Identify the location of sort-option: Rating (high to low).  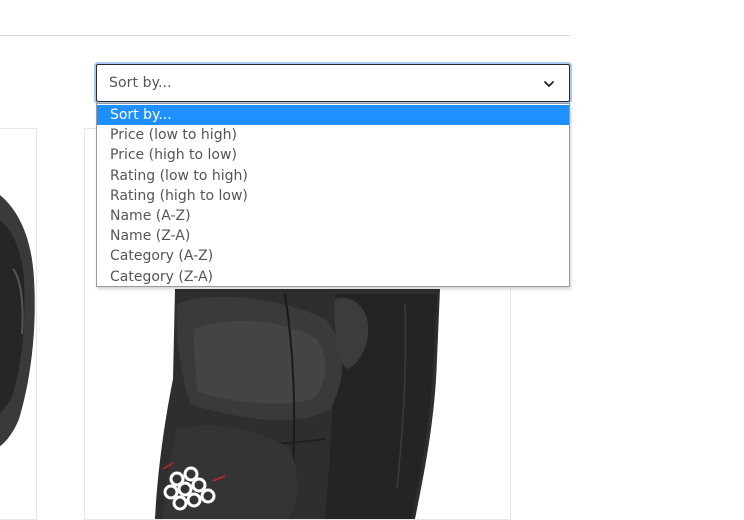
(333, 196).